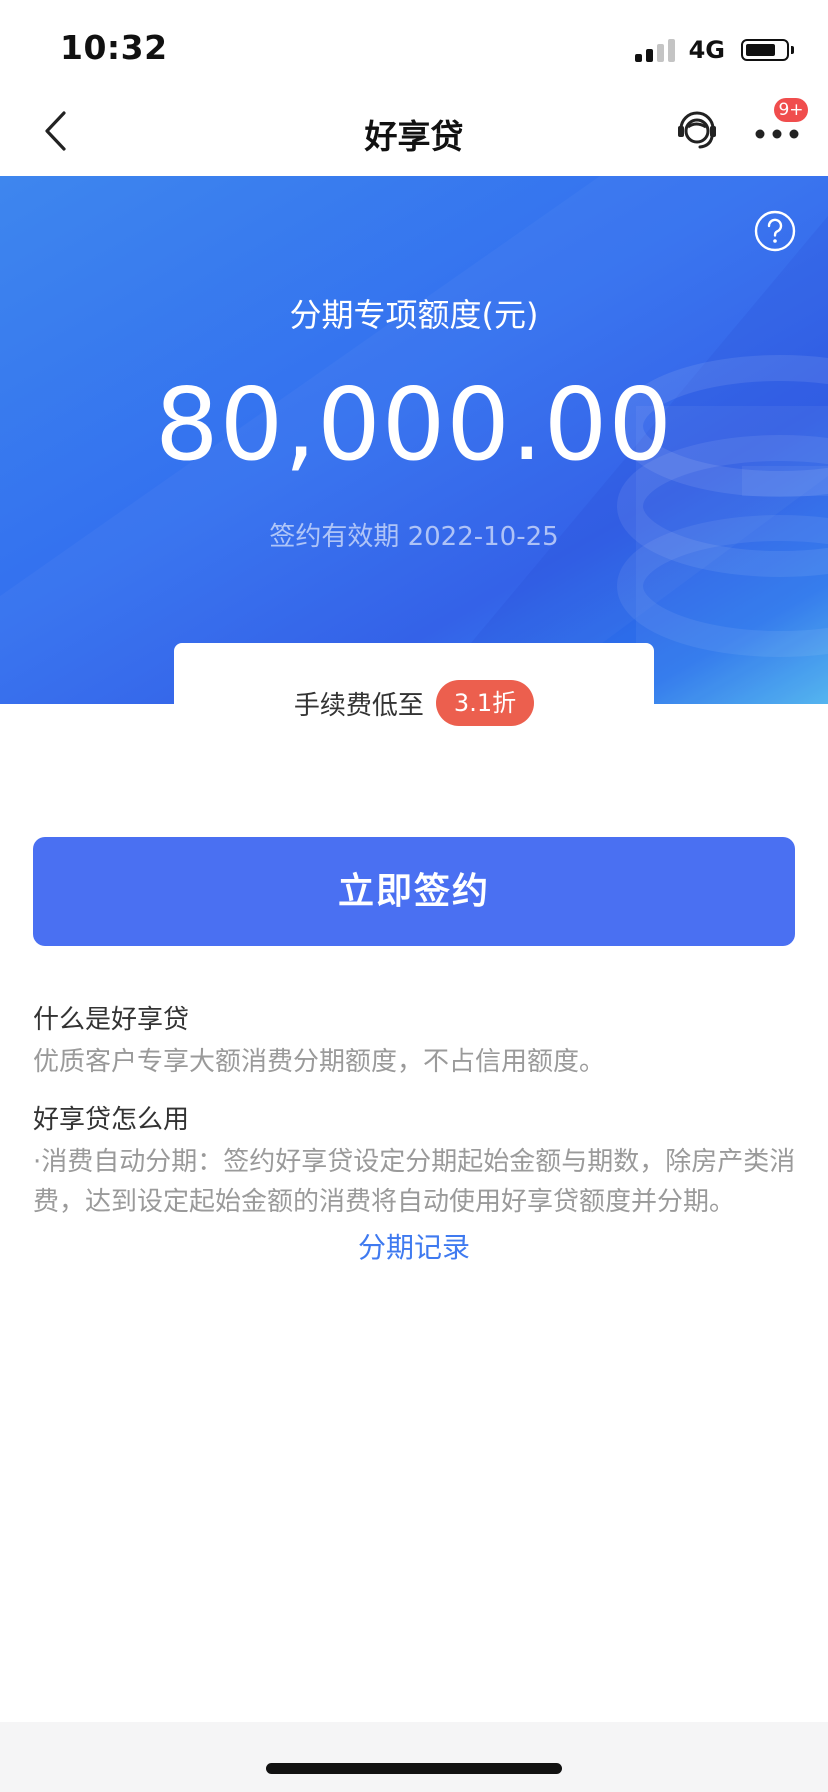  Describe the element at coordinates (414, 424) in the screenshot. I see `credit-limit-amount: 80,000.00` at that location.